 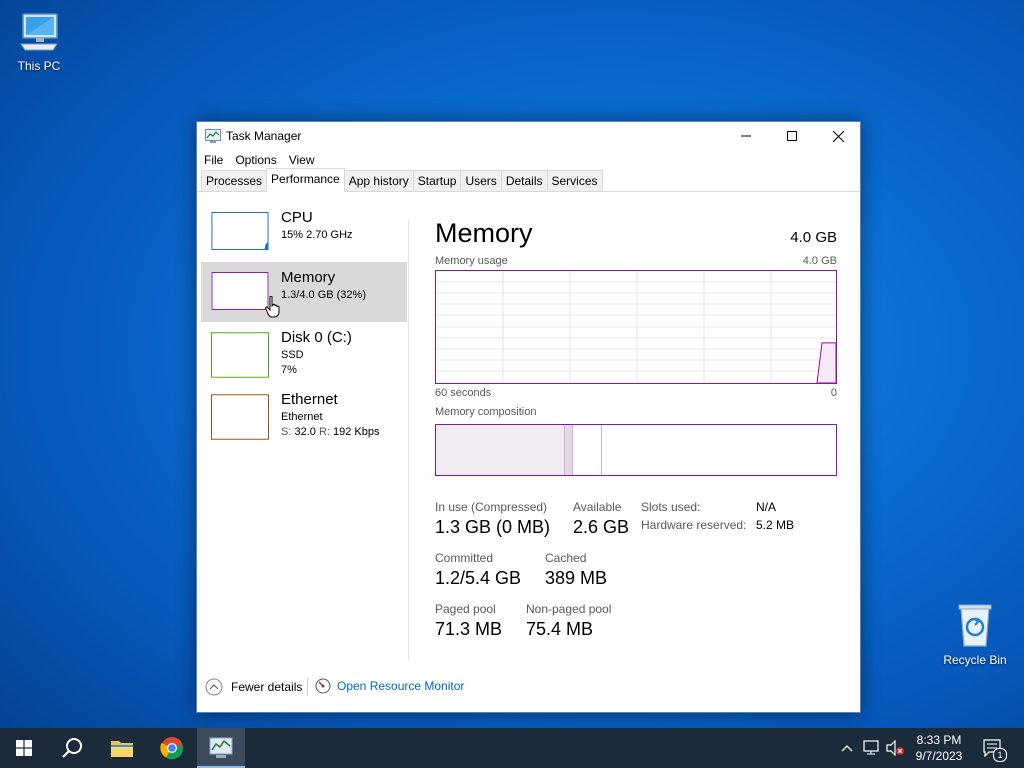 What do you see at coordinates (240, 417) in the screenshot?
I see `ethernet-thumbnail-graph` at bounding box center [240, 417].